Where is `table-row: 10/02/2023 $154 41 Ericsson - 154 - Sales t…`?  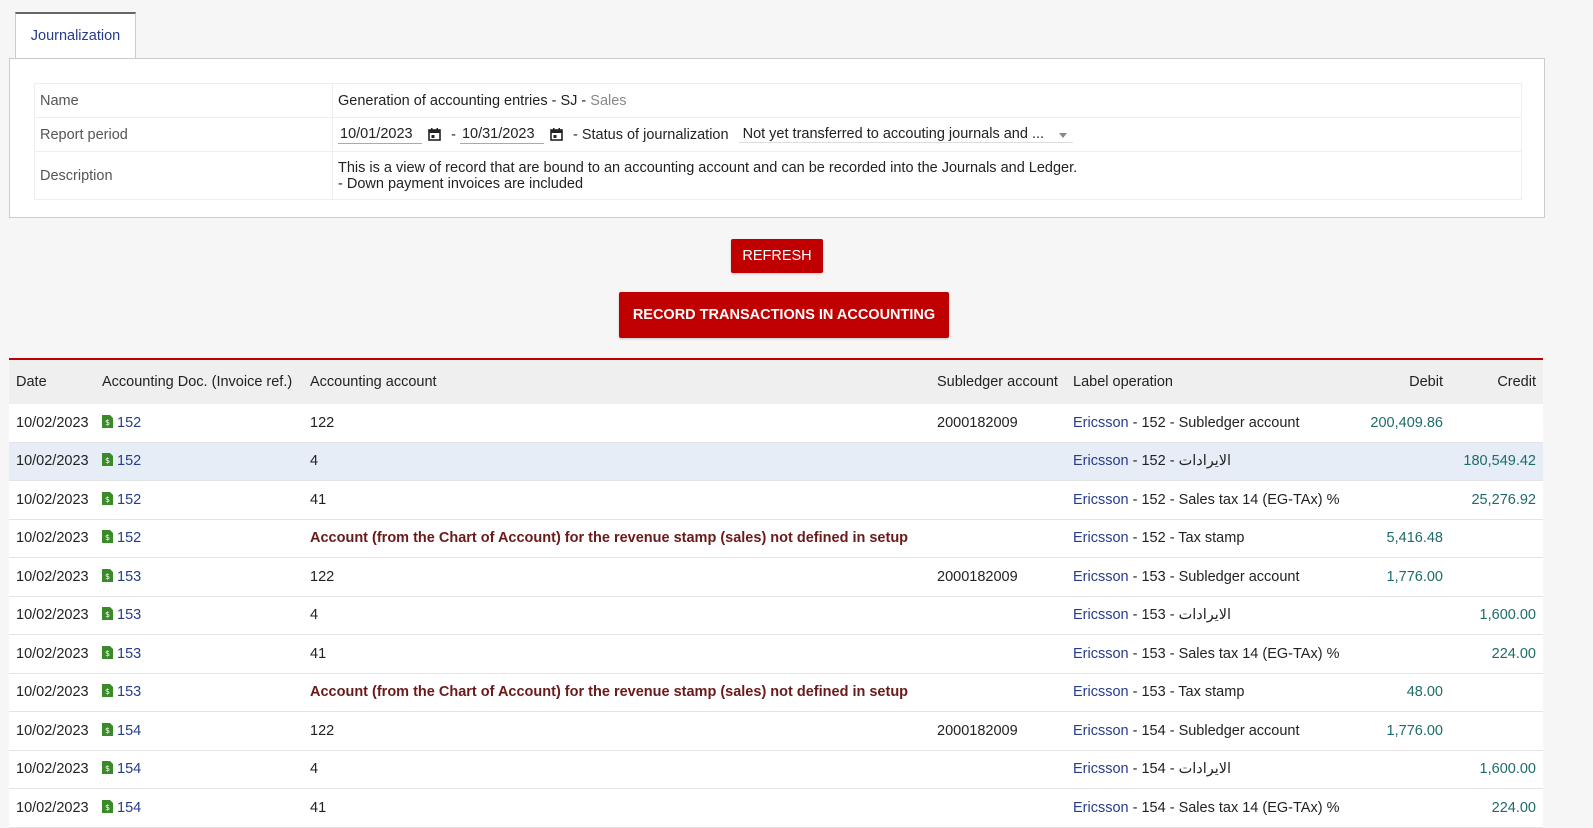
table-row: 10/02/2023 $154 41 Ericsson - 154 - Sales t… is located at coordinates (776, 808).